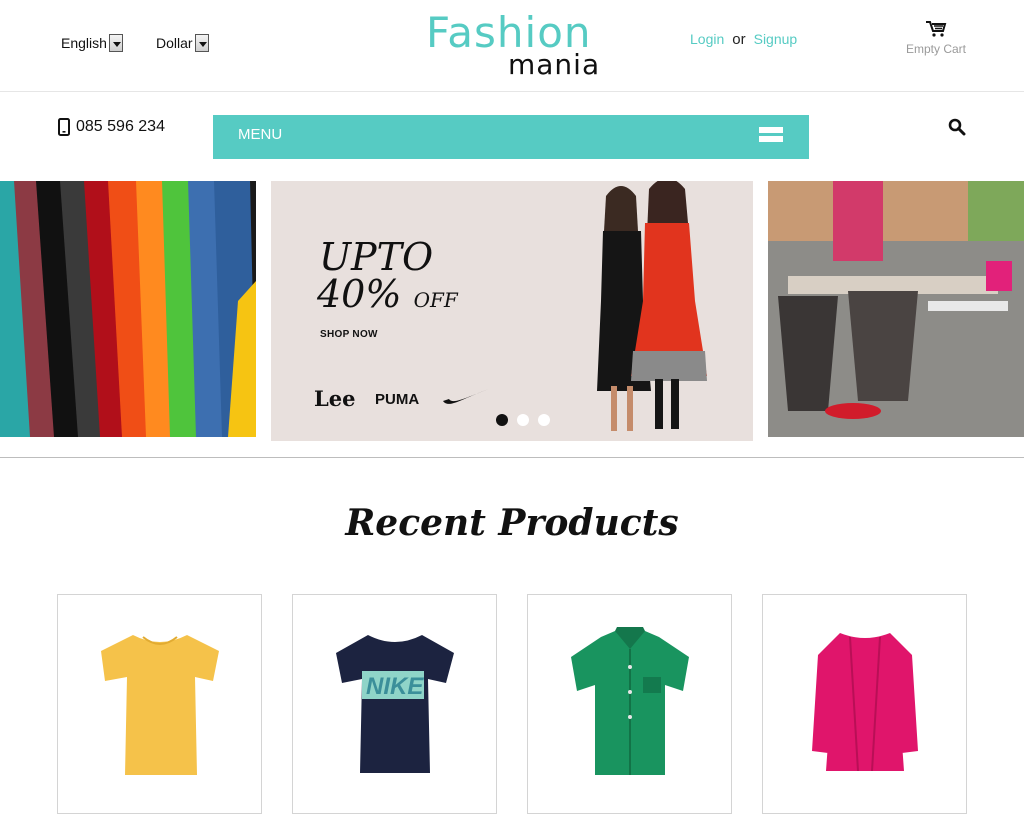 This screenshot has width=1024, height=814. I want to click on navigation-row: 085 596 234 MENU, so click(512, 136).